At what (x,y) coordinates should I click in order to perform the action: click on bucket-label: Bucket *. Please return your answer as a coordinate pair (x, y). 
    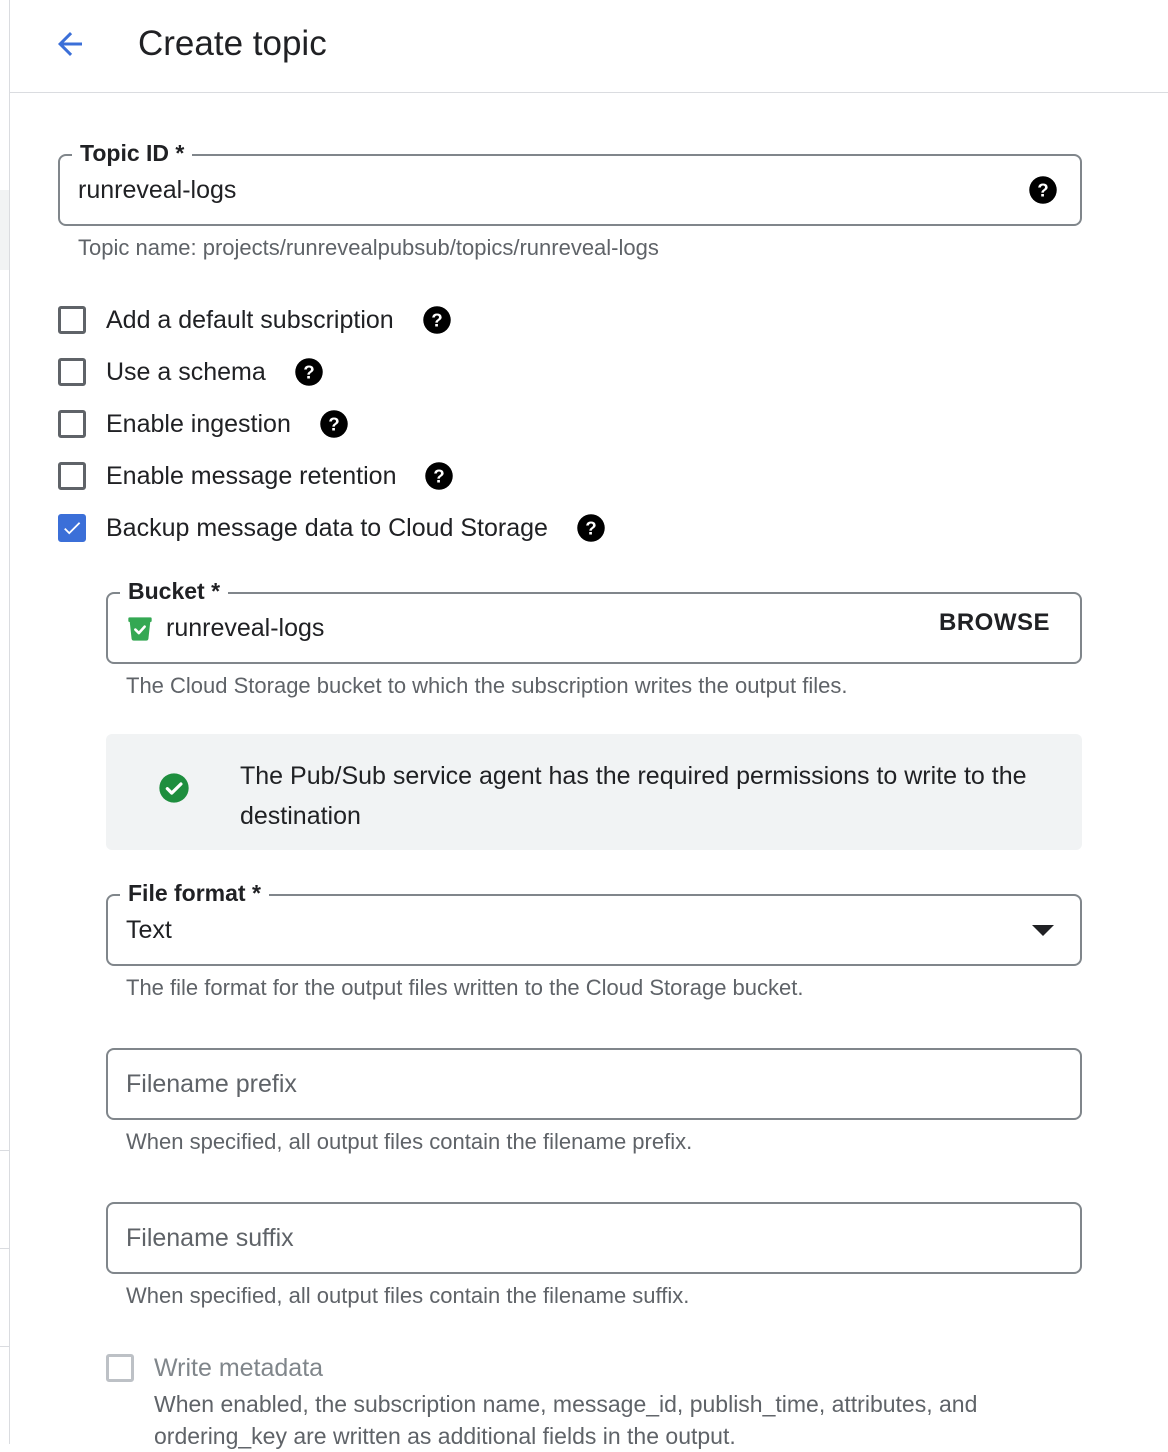
    Looking at the image, I should click on (174, 591).